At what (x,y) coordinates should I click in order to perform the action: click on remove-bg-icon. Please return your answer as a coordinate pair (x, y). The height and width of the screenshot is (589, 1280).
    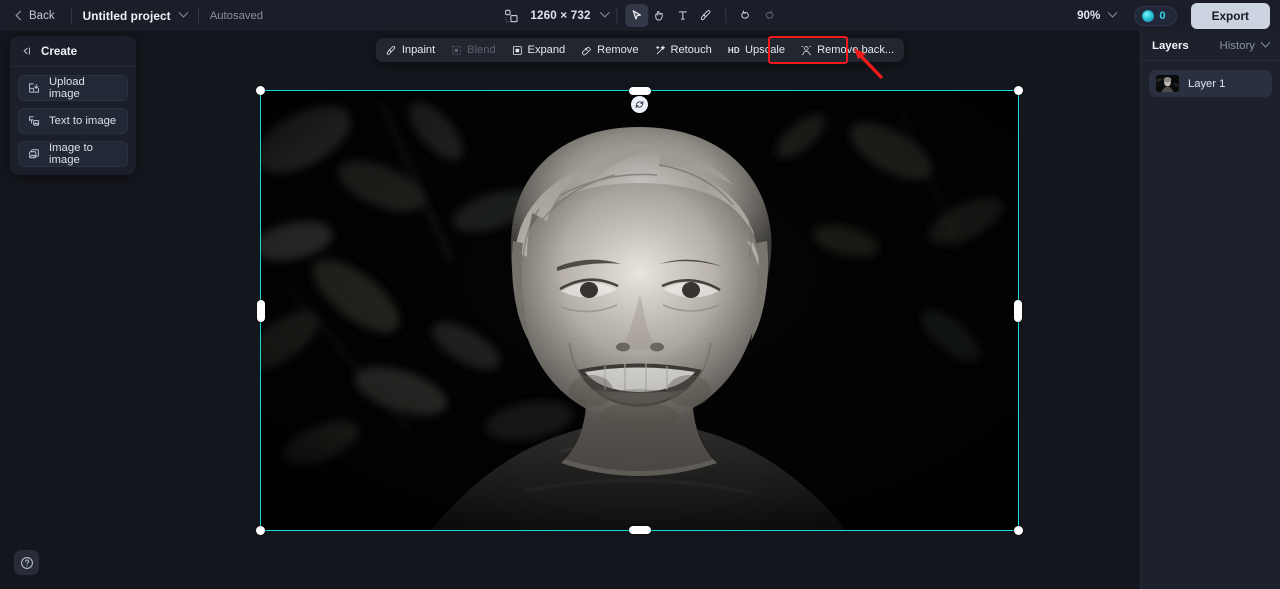
    Looking at the image, I should click on (806, 50).